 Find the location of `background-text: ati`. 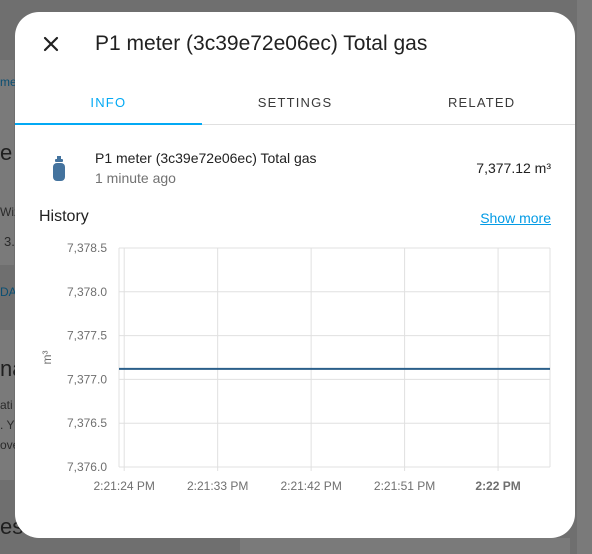

background-text: ati is located at coordinates (6, 405).